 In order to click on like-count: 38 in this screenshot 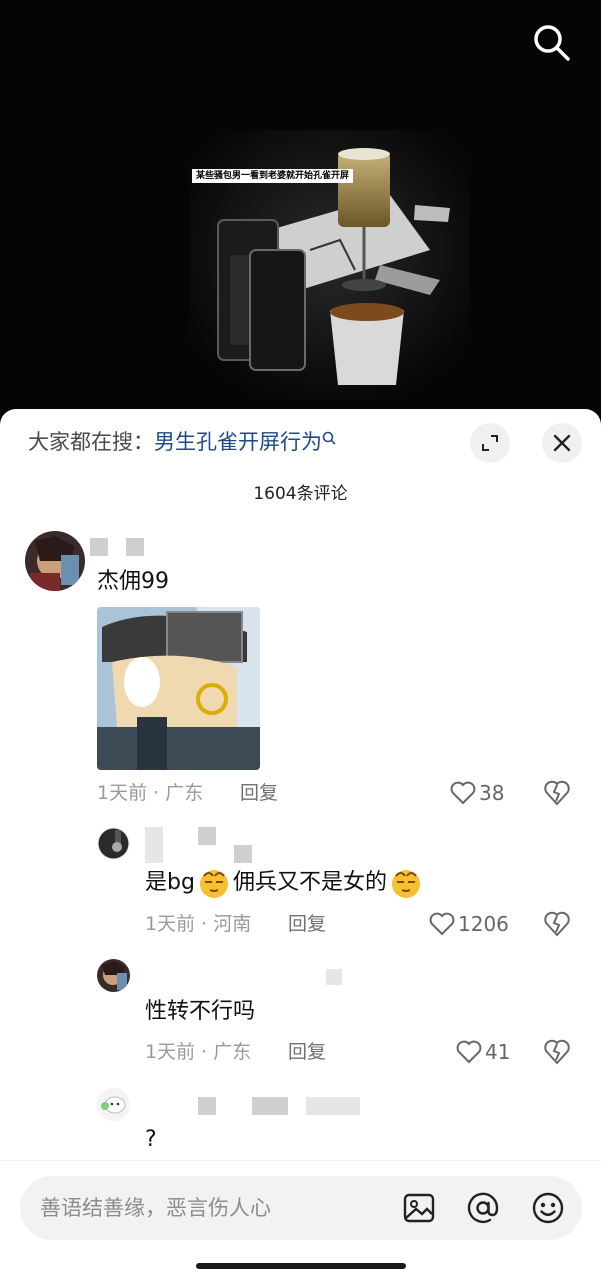, I will do `click(492, 793)`.